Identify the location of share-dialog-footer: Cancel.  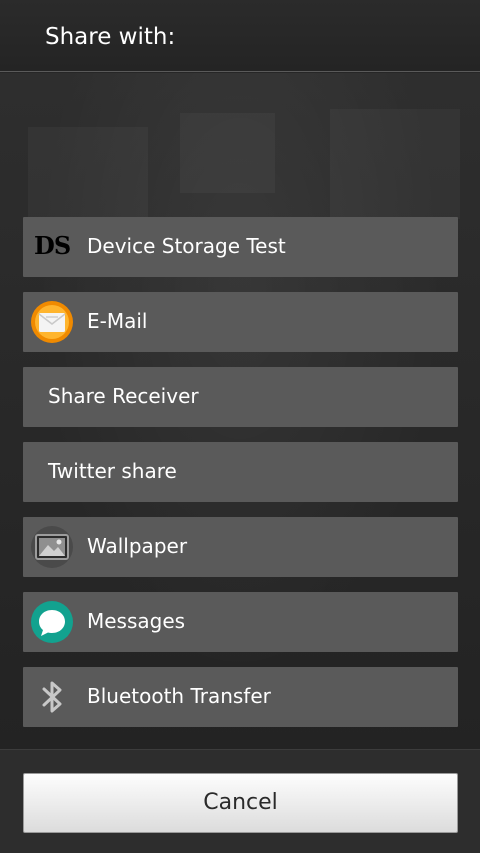
(240, 801).